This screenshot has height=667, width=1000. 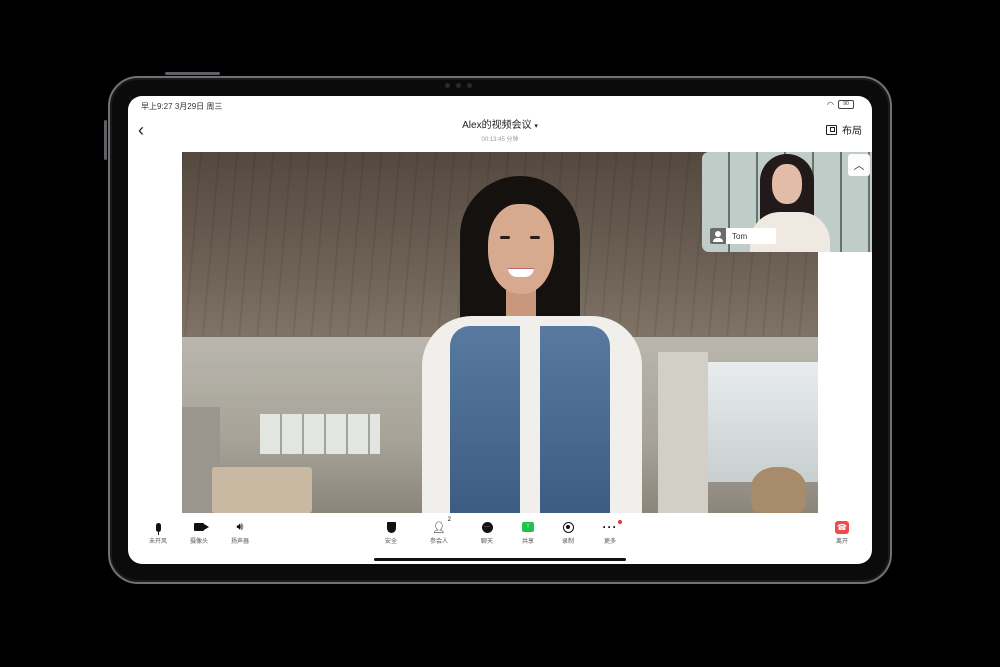 What do you see at coordinates (262, 490) in the screenshot?
I see `video-table` at bounding box center [262, 490].